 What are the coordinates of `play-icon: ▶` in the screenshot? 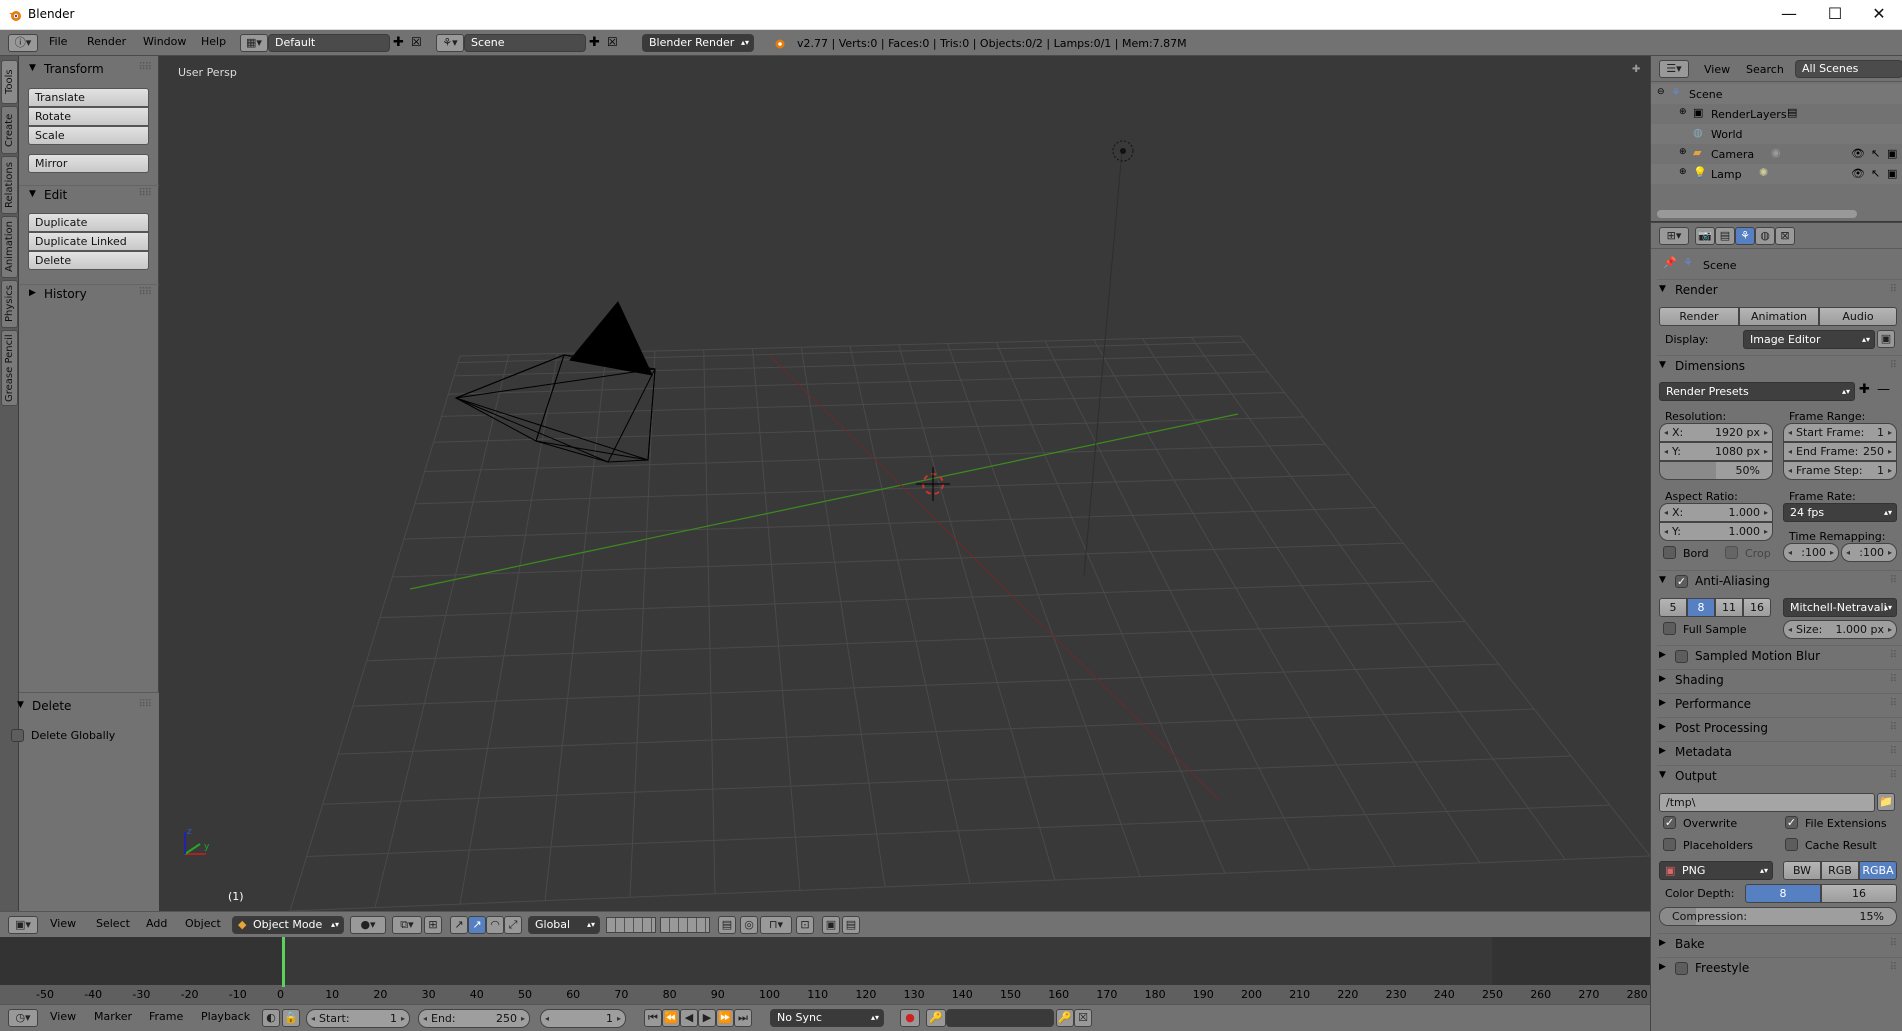 It's located at (707, 1018).